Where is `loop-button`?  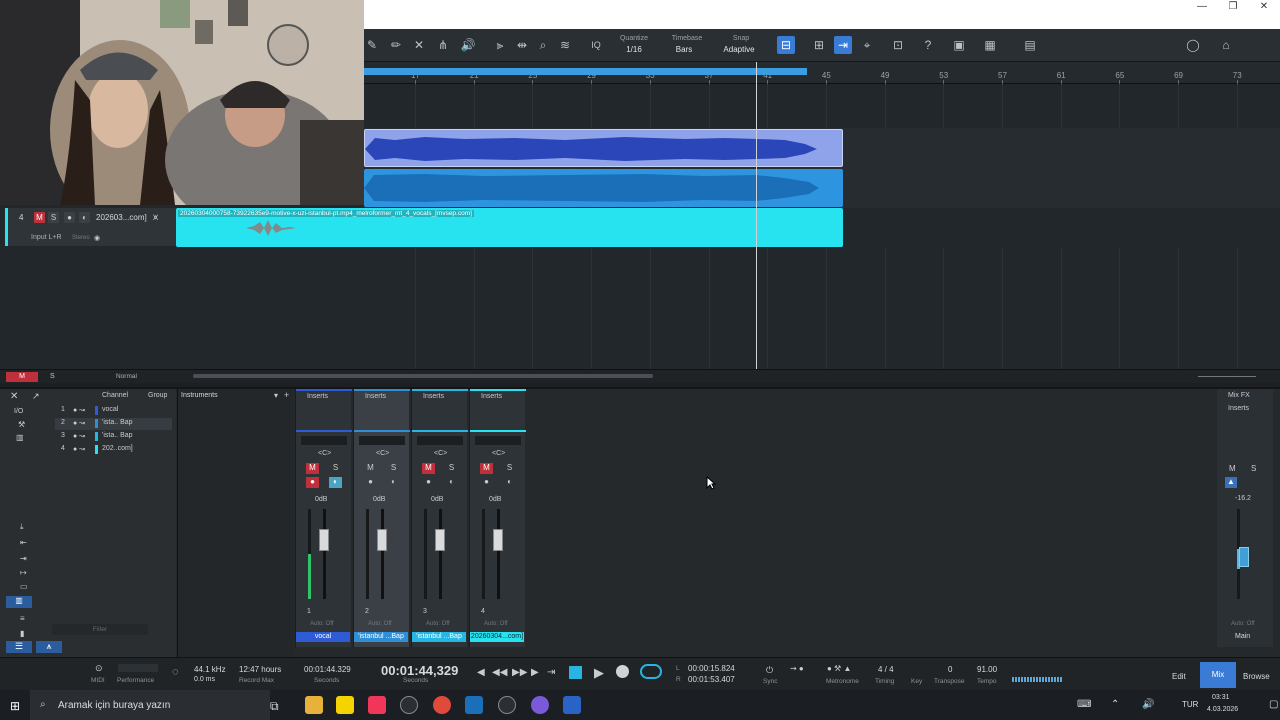
loop-button is located at coordinates (651, 671).